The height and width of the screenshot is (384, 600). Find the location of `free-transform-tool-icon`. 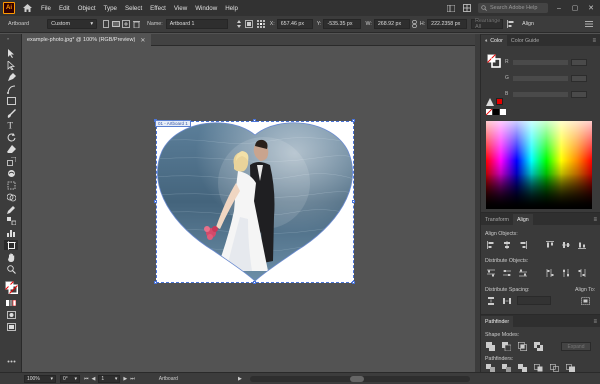

free-transform-tool-icon is located at coordinates (11, 185).